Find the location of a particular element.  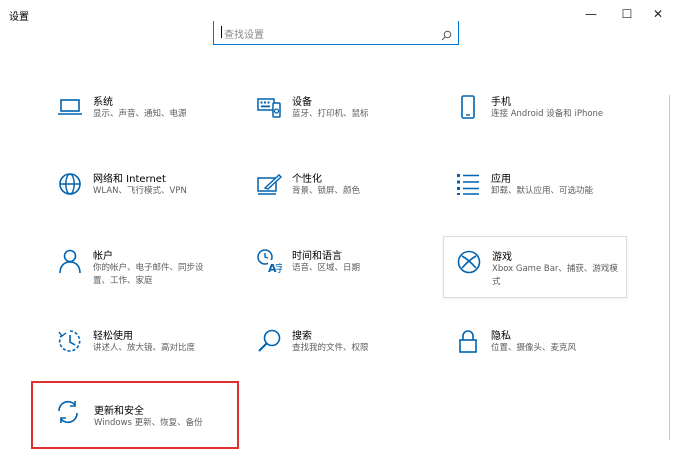

tile-description: 语音、区域、日期 is located at coordinates (326, 268).